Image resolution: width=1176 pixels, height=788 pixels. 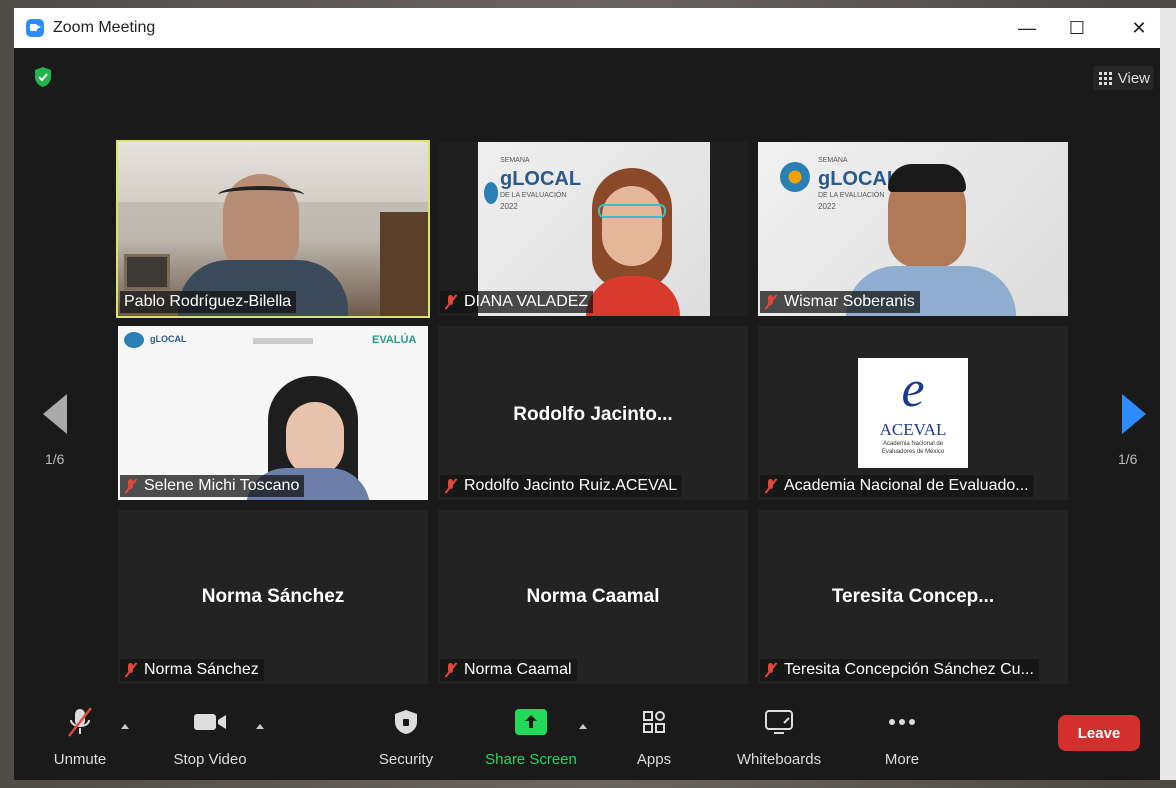 I want to click on participant-name-tag: Norma Caamal, so click(x=508, y=670).